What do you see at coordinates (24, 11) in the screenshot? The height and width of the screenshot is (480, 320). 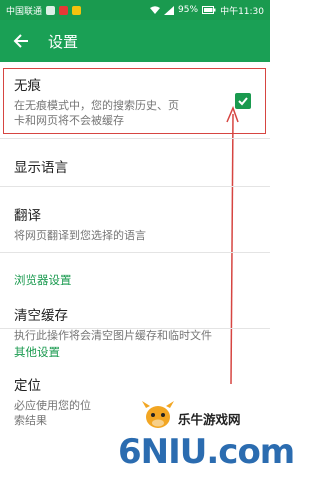 I see `carrier-text: 中国联通` at bounding box center [24, 11].